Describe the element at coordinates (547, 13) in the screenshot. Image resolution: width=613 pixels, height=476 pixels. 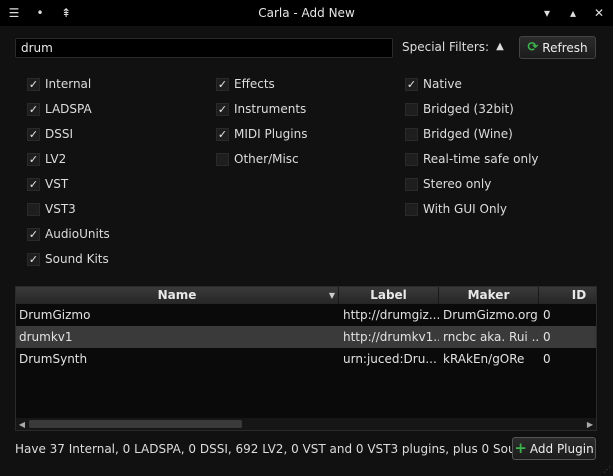
I see `minimize-icon: ▾` at that location.